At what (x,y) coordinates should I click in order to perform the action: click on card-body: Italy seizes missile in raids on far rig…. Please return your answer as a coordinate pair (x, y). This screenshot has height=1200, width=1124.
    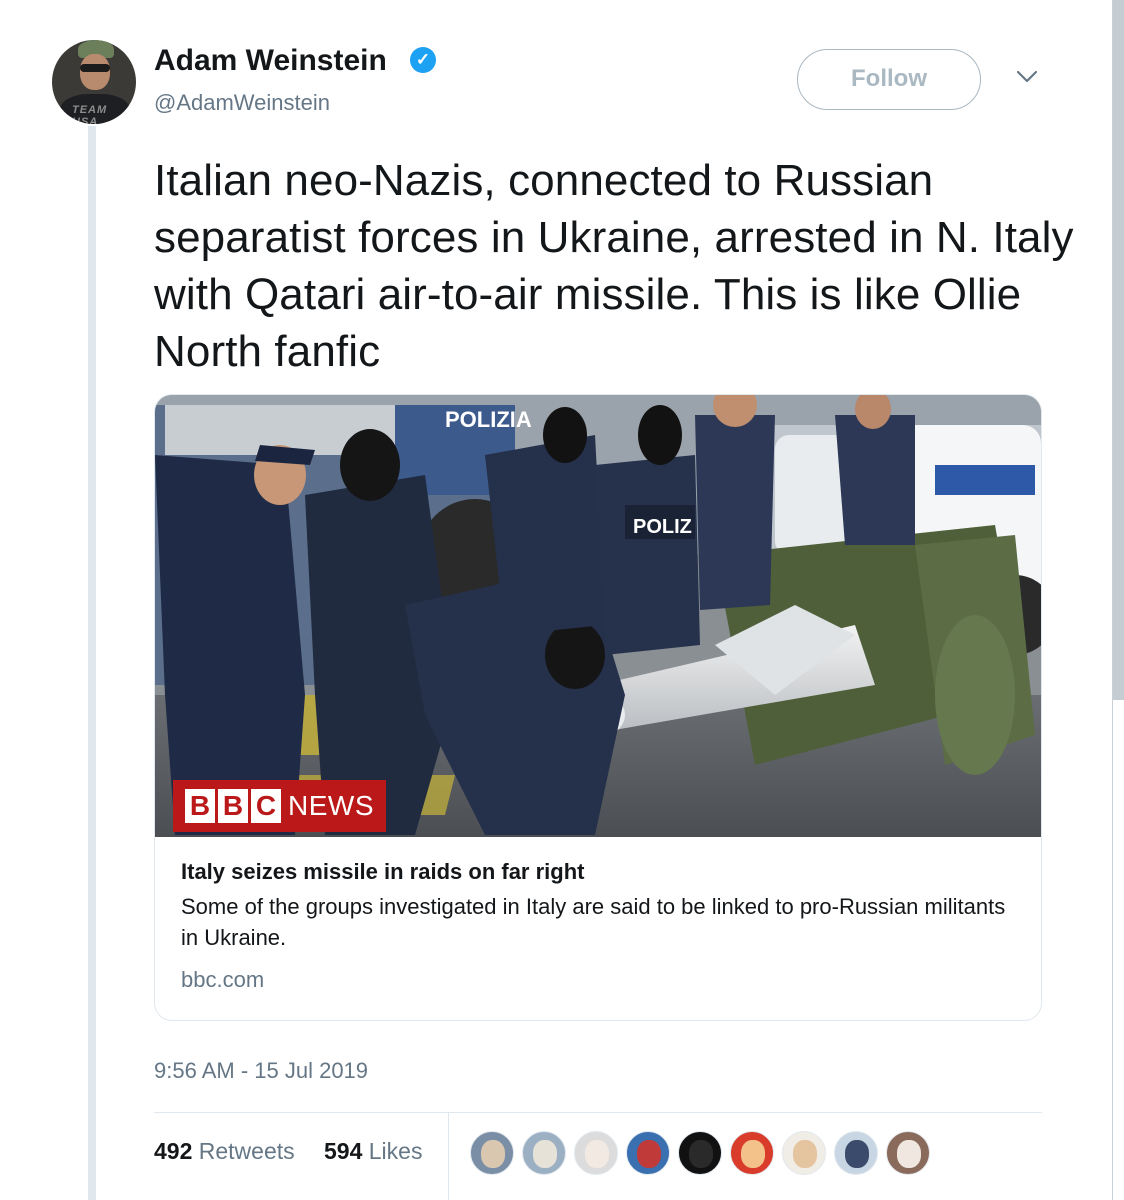
    Looking at the image, I should click on (601, 926).